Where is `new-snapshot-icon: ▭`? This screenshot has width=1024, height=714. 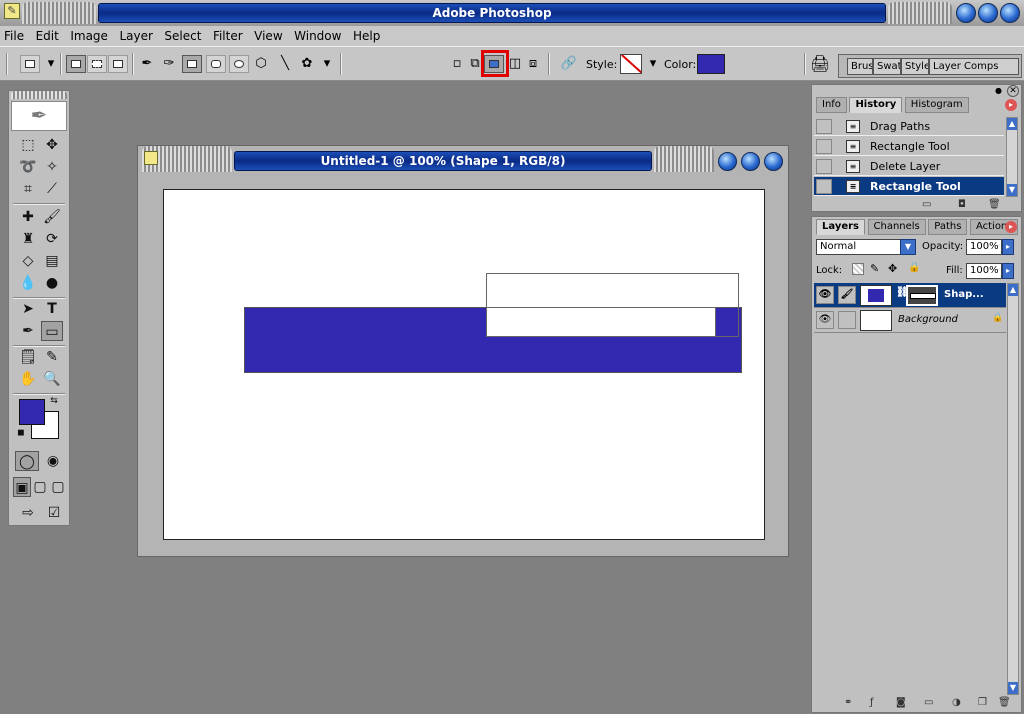
new-snapshot-icon: ▭ is located at coordinates (926, 204).